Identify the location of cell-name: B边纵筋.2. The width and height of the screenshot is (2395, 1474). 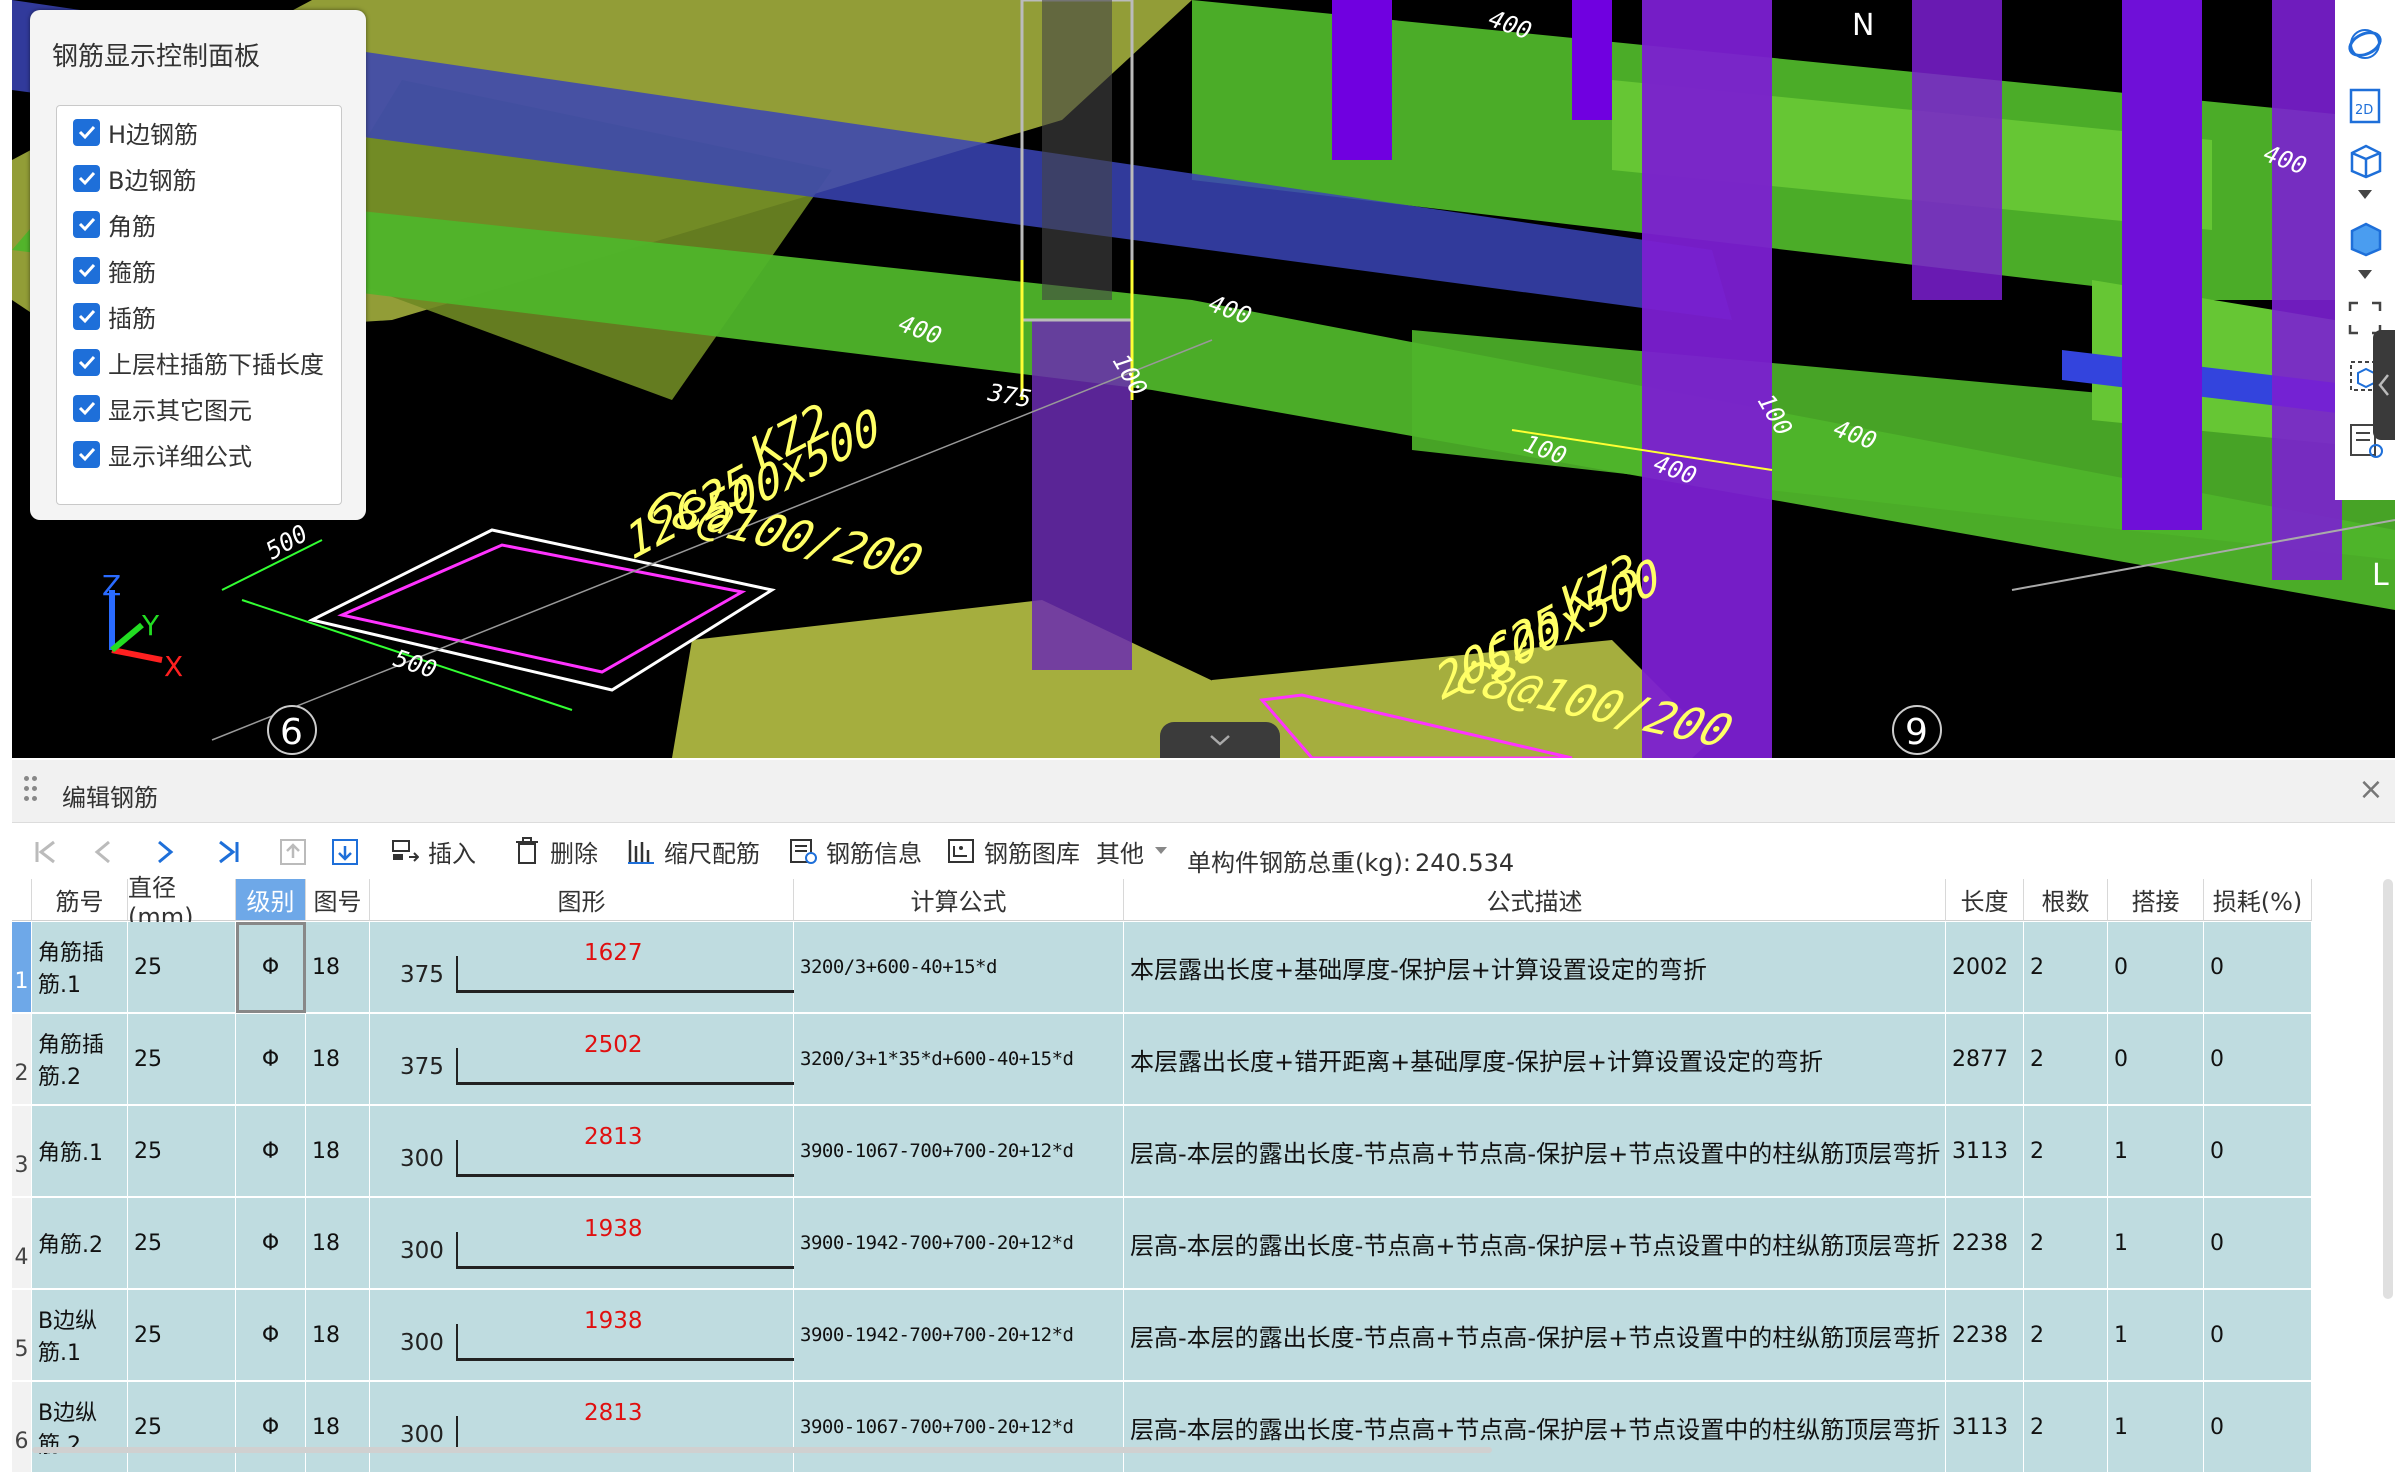
(80, 1427).